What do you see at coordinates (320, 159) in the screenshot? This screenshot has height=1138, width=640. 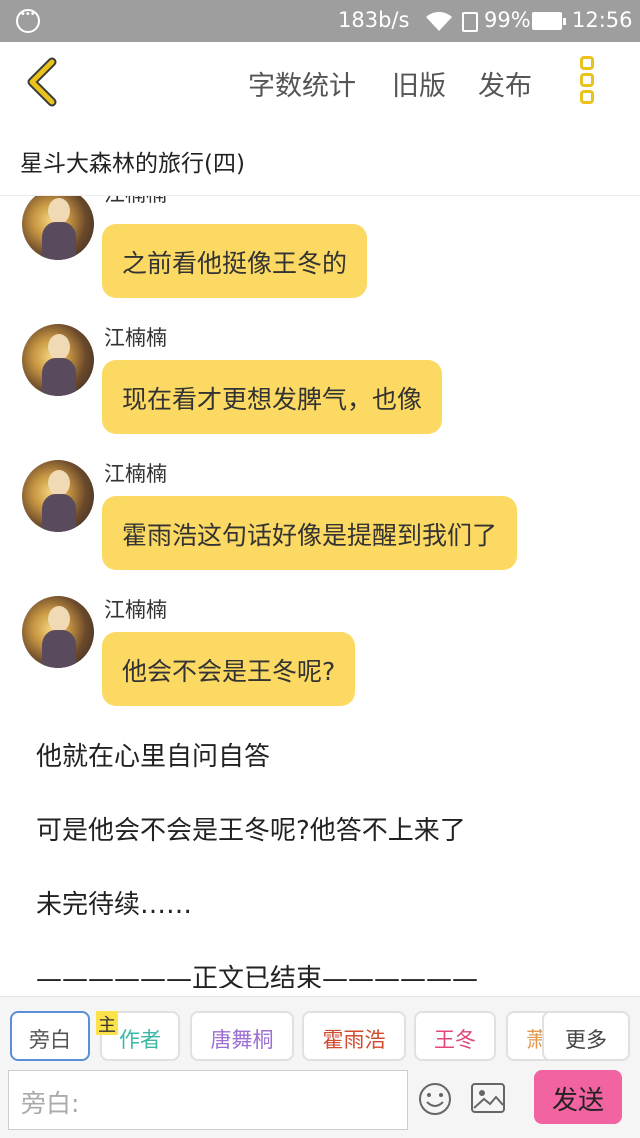 I see `chapter-header: 星斗大森林的旅行(四)` at bounding box center [320, 159].